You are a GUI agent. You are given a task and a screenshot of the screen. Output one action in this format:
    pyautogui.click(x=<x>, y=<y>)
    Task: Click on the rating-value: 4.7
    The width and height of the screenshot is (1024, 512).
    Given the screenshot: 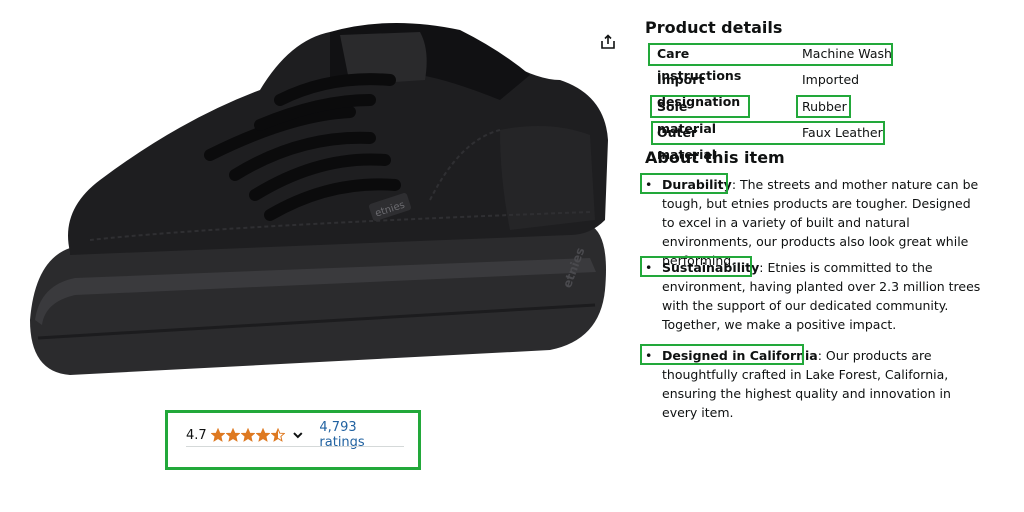 What is the action you would take?
    pyautogui.click(x=196, y=435)
    